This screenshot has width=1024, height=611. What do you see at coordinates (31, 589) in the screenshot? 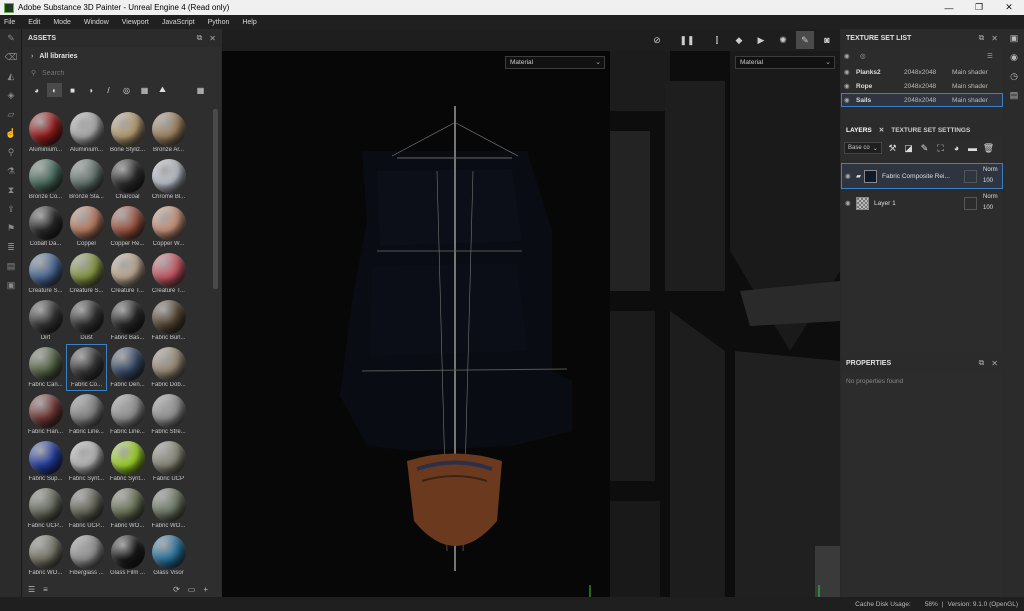
I see `filter-list-icon: ☰` at bounding box center [31, 589].